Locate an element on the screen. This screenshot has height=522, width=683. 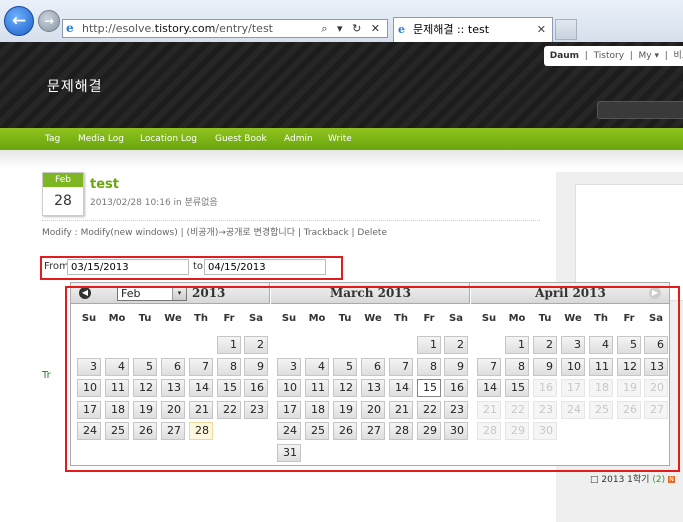
category-count: (2) is located at coordinates (659, 480).